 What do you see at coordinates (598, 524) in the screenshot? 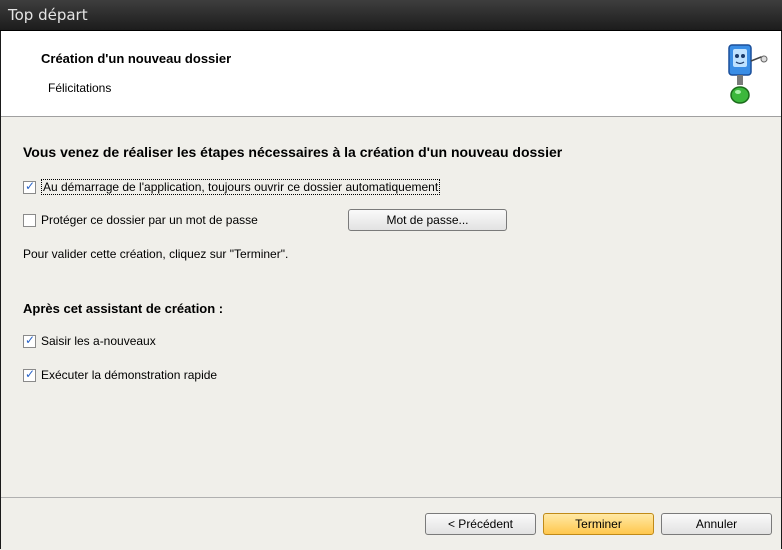
I see `finish-button: Terminer` at bounding box center [598, 524].